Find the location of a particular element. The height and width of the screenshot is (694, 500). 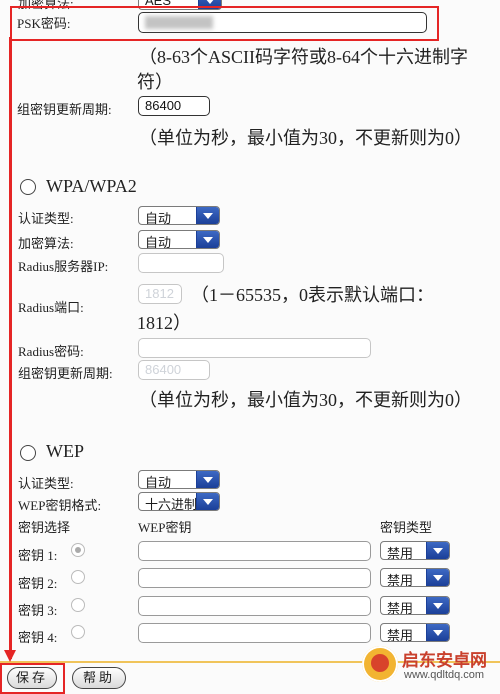

watermark-site: 启东安卓网 is located at coordinates (444, 661).